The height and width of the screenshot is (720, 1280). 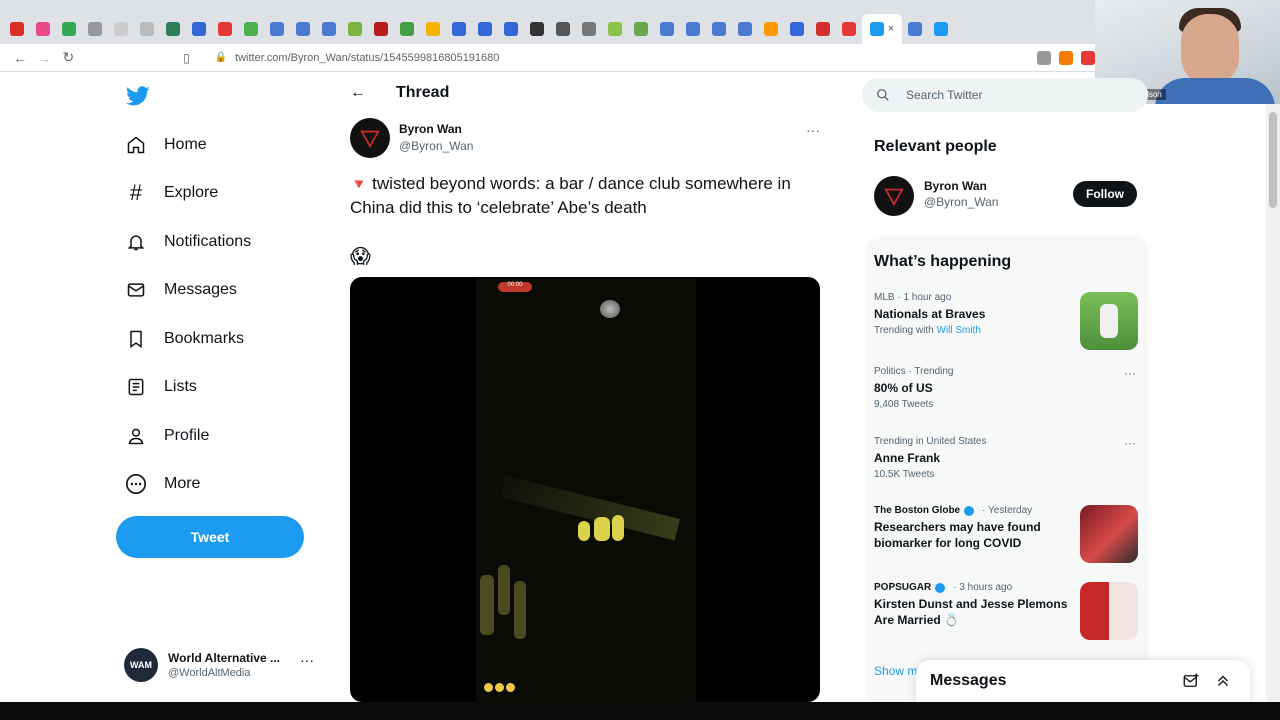 I want to click on messages-drawer-title: Messages, so click(x=968, y=680).